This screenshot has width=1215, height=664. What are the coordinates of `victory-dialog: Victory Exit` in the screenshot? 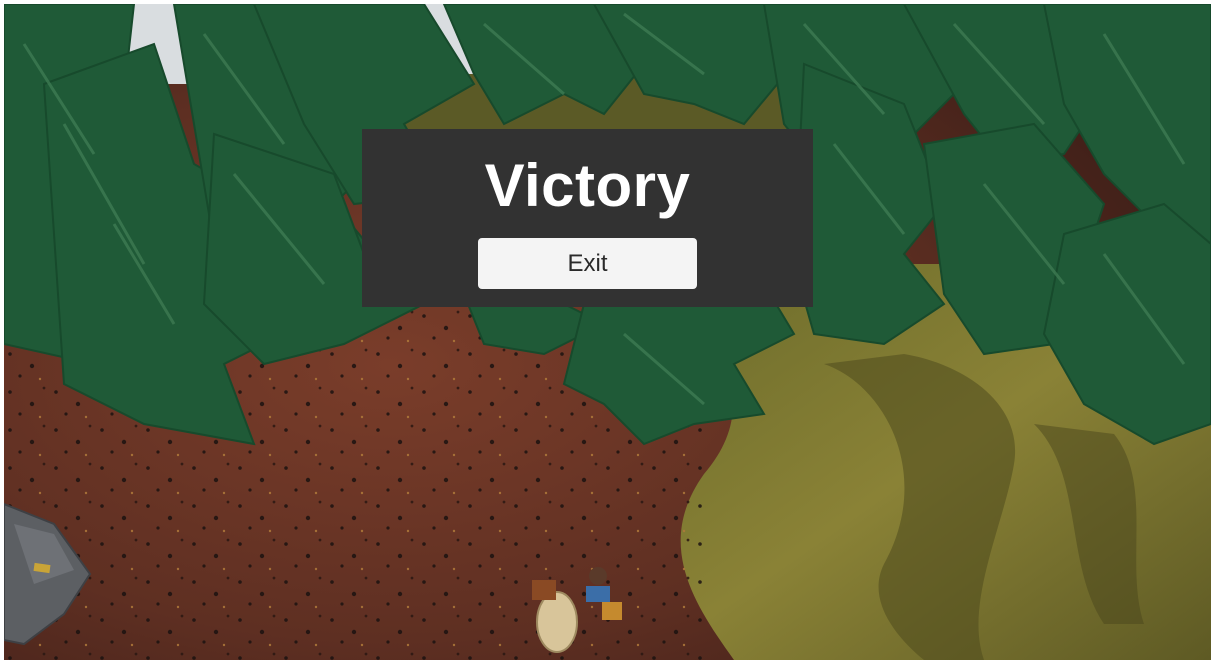 It's located at (587, 218).